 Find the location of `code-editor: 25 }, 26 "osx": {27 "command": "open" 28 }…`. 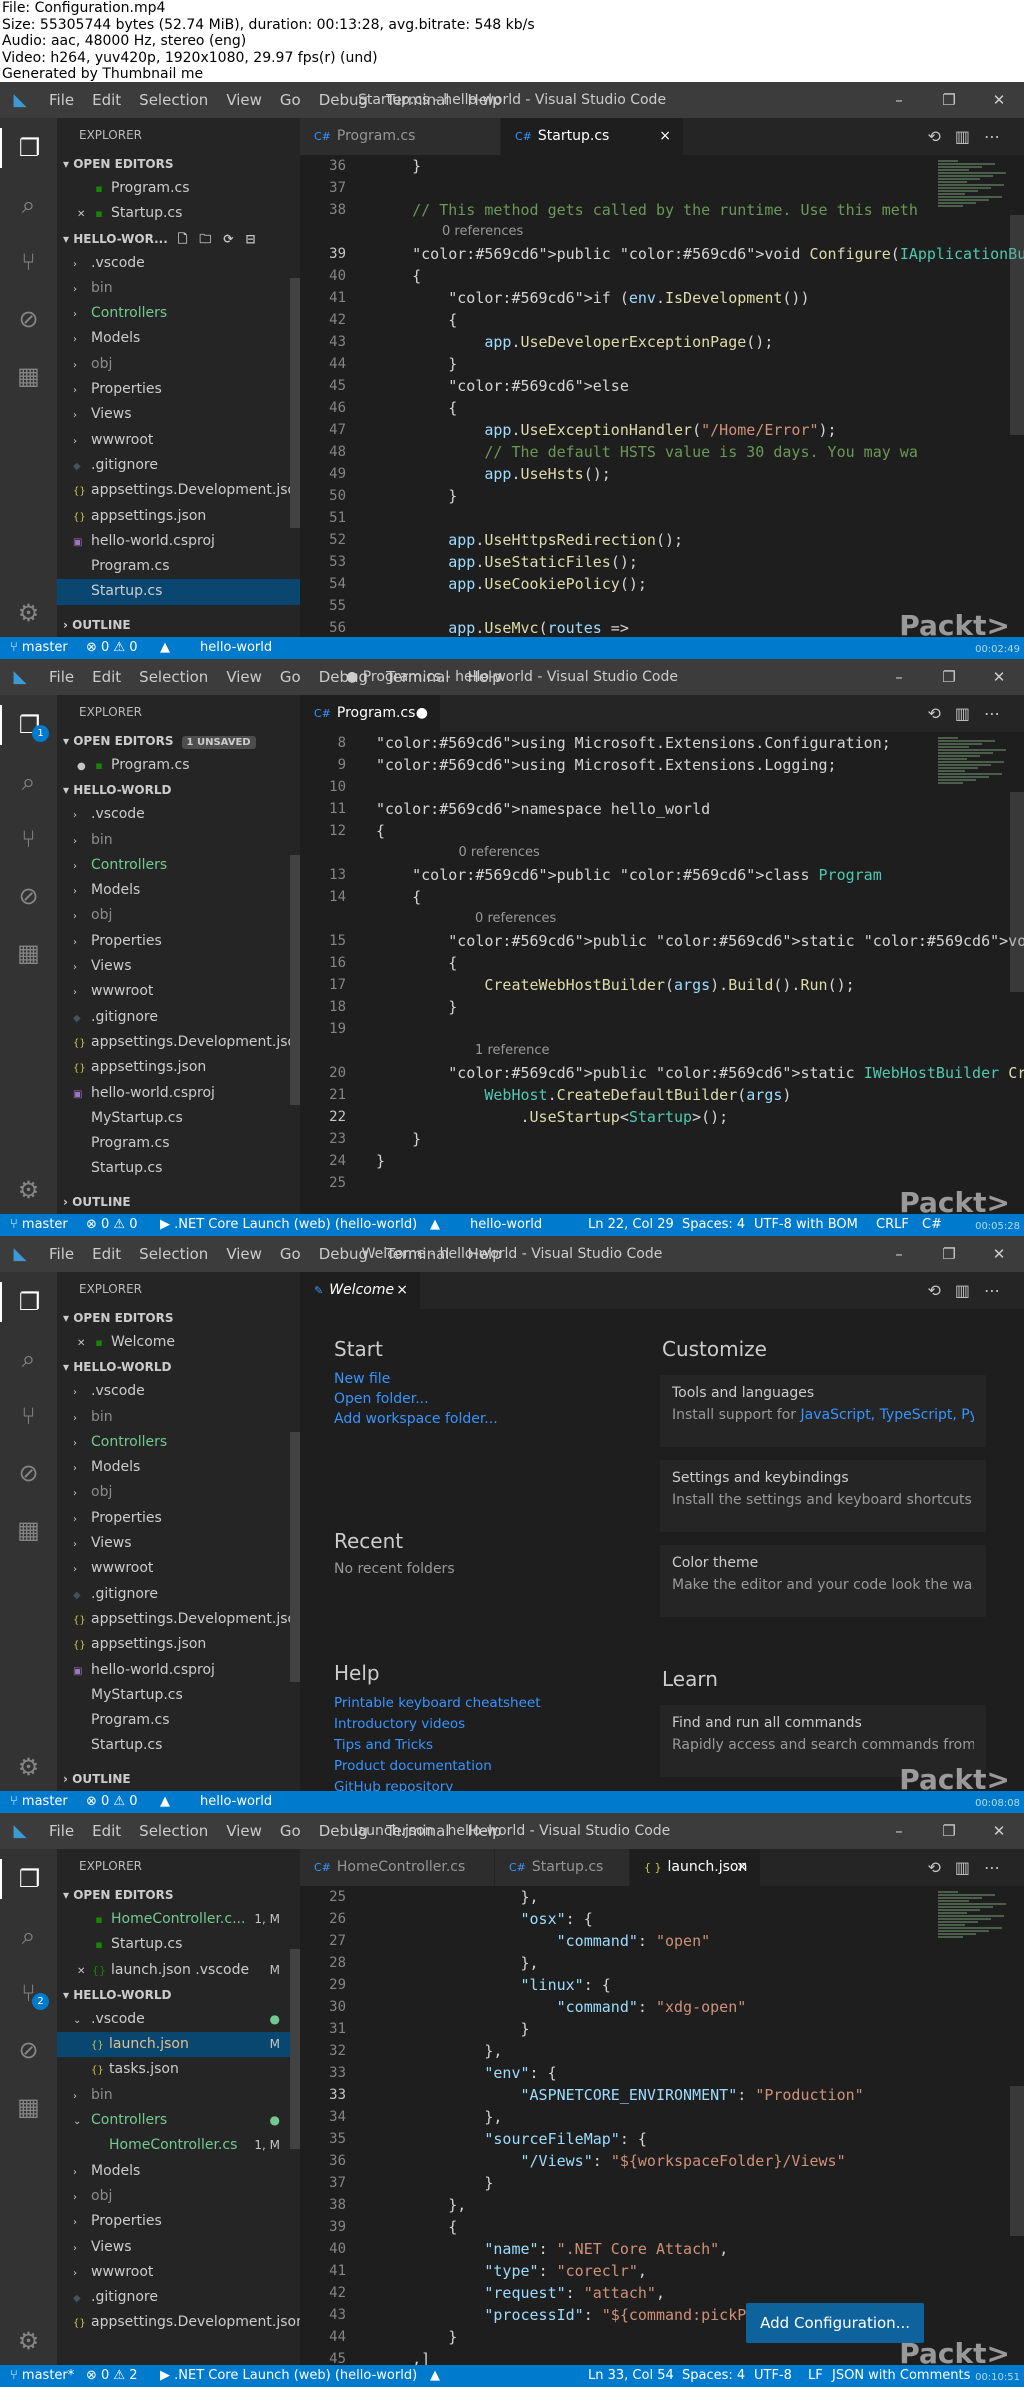

code-editor: 25 }, 26 "osx": {27 "command": "open" 28 }… is located at coordinates (662, 2125).